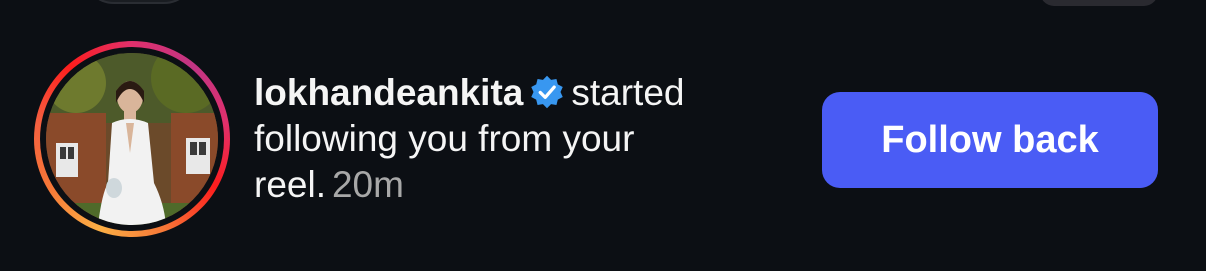  What do you see at coordinates (547, 92) in the screenshot?
I see `verified-badge-icon` at bounding box center [547, 92].